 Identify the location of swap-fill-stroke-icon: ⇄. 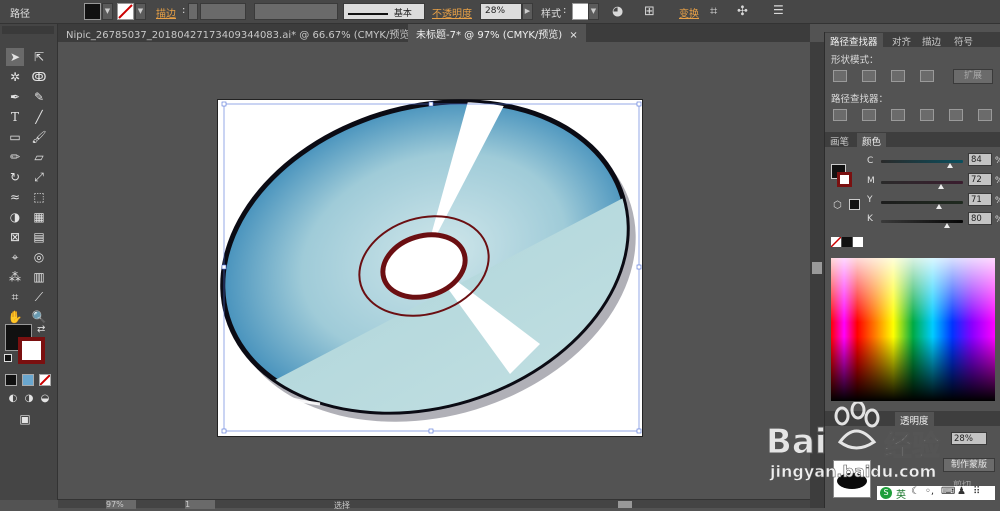
(41, 329).